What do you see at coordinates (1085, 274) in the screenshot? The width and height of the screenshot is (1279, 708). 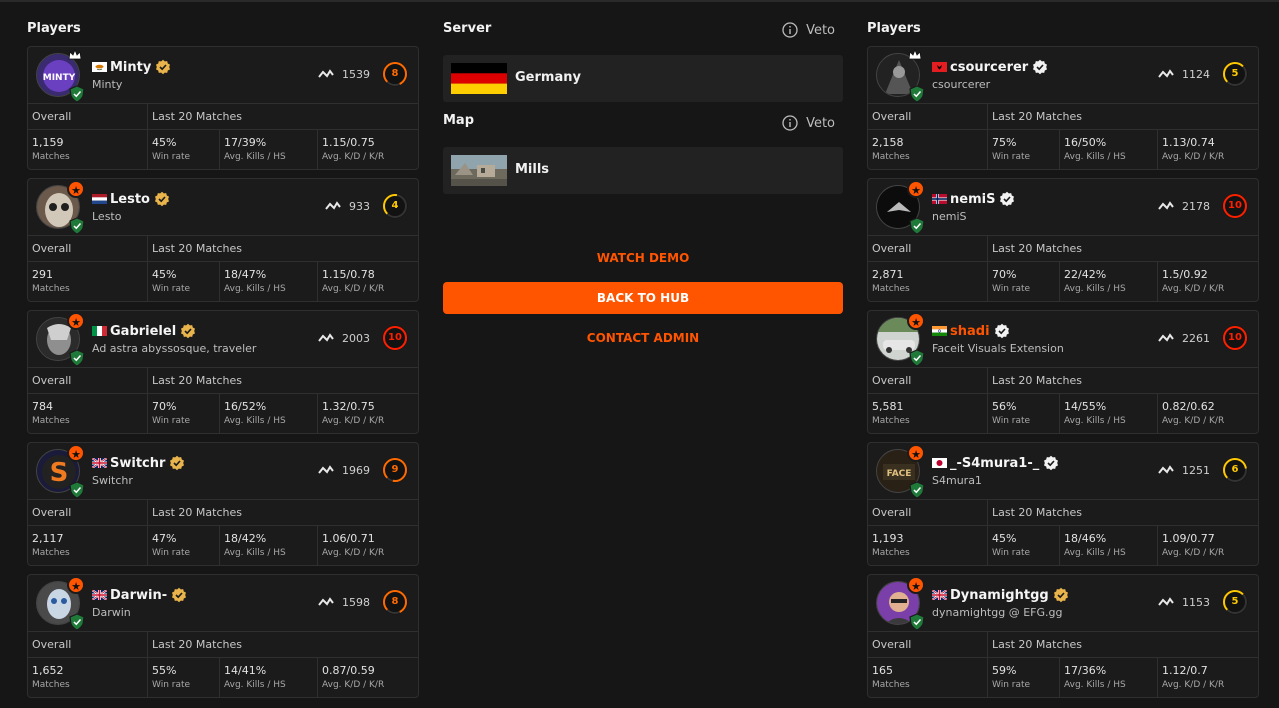 I see `stat-value: 22/42%` at bounding box center [1085, 274].